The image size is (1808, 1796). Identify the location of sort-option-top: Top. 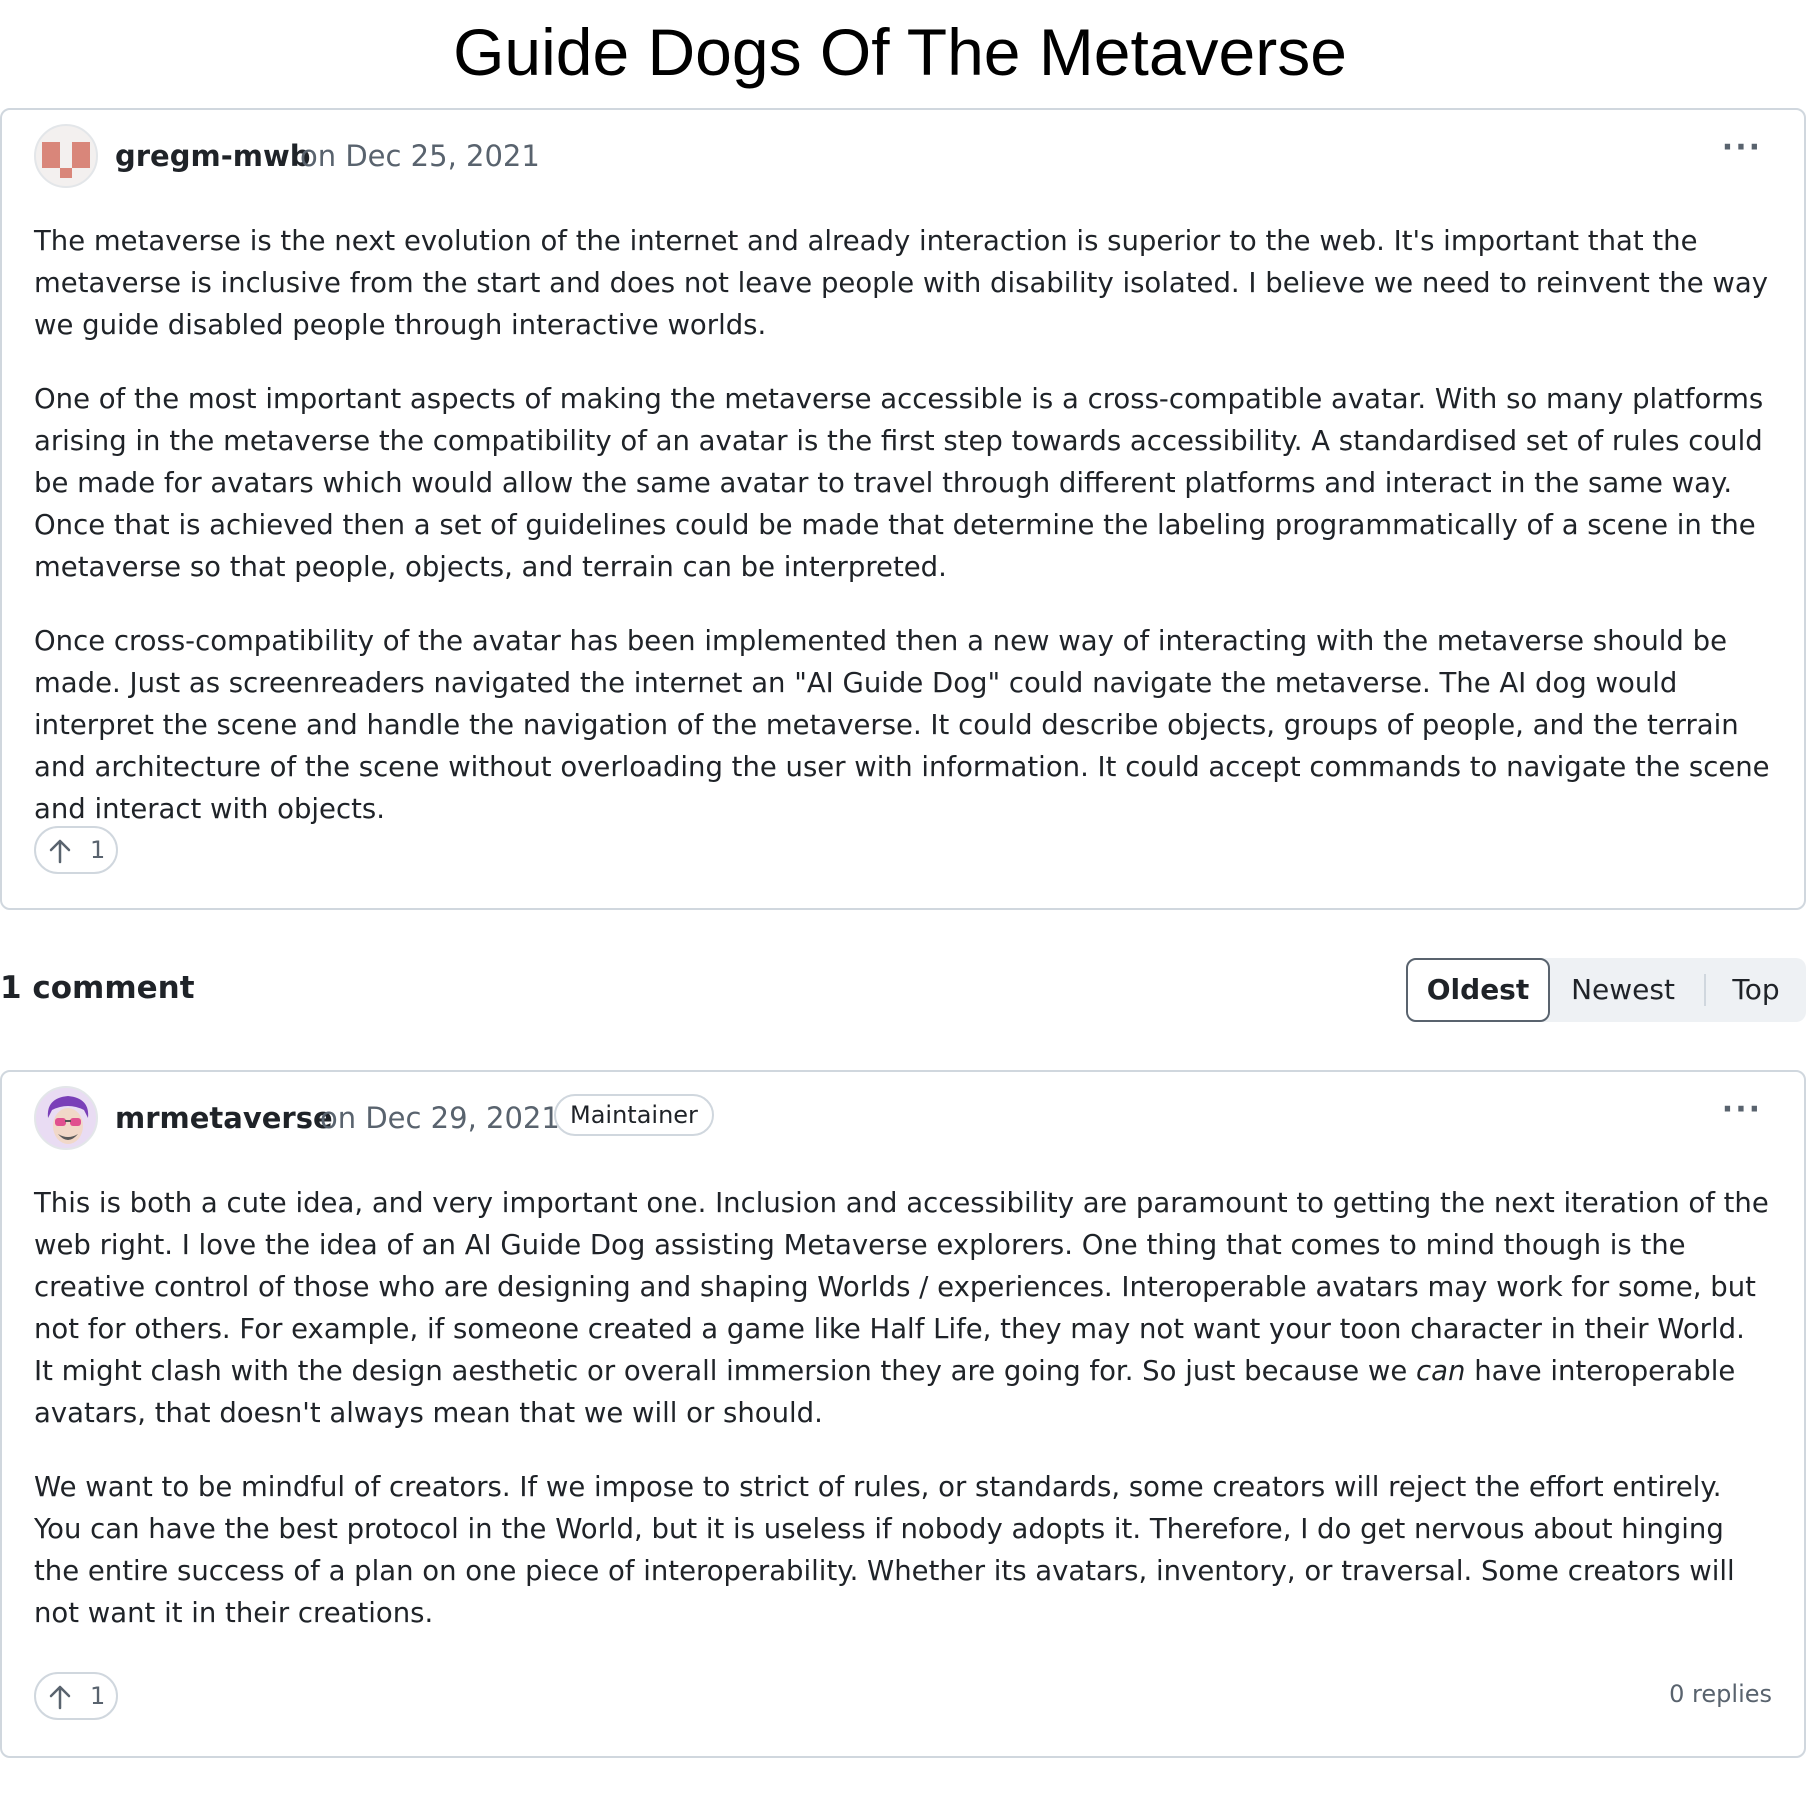
(1756, 990).